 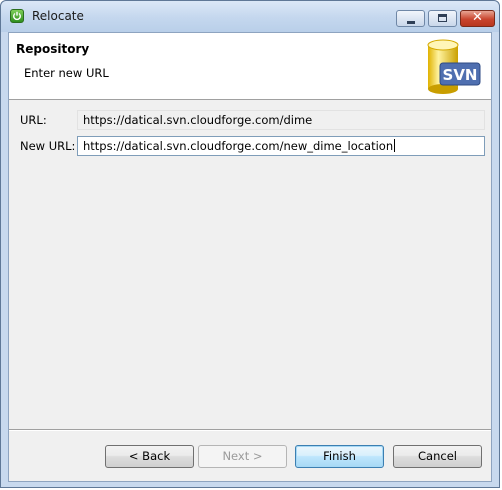 I want to click on banner-title: Repository, so click(x=53, y=49).